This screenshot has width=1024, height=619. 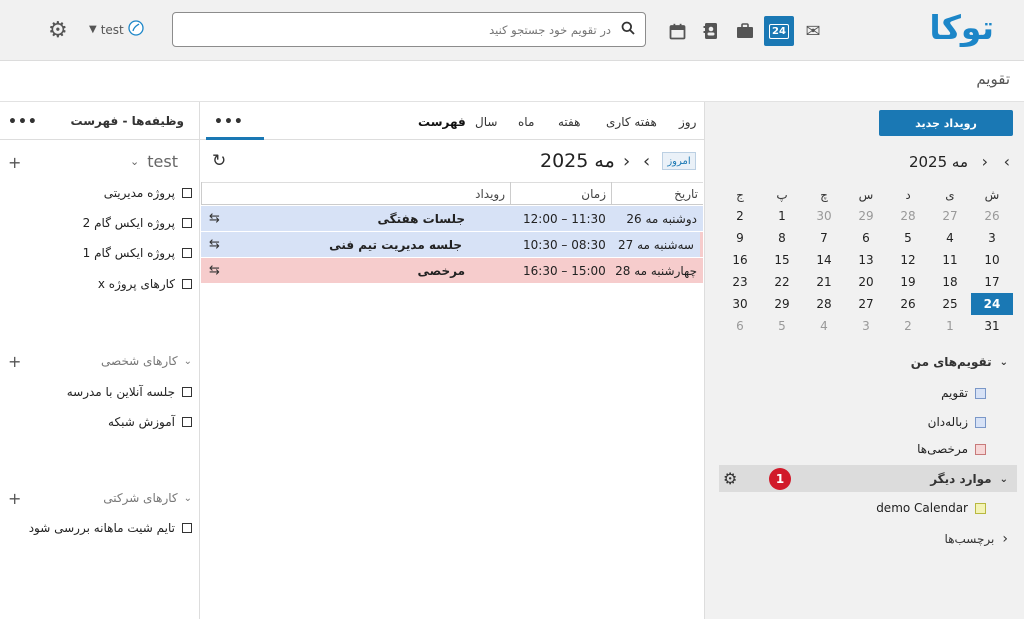 I want to click on today-button: امروز, so click(x=679, y=161).